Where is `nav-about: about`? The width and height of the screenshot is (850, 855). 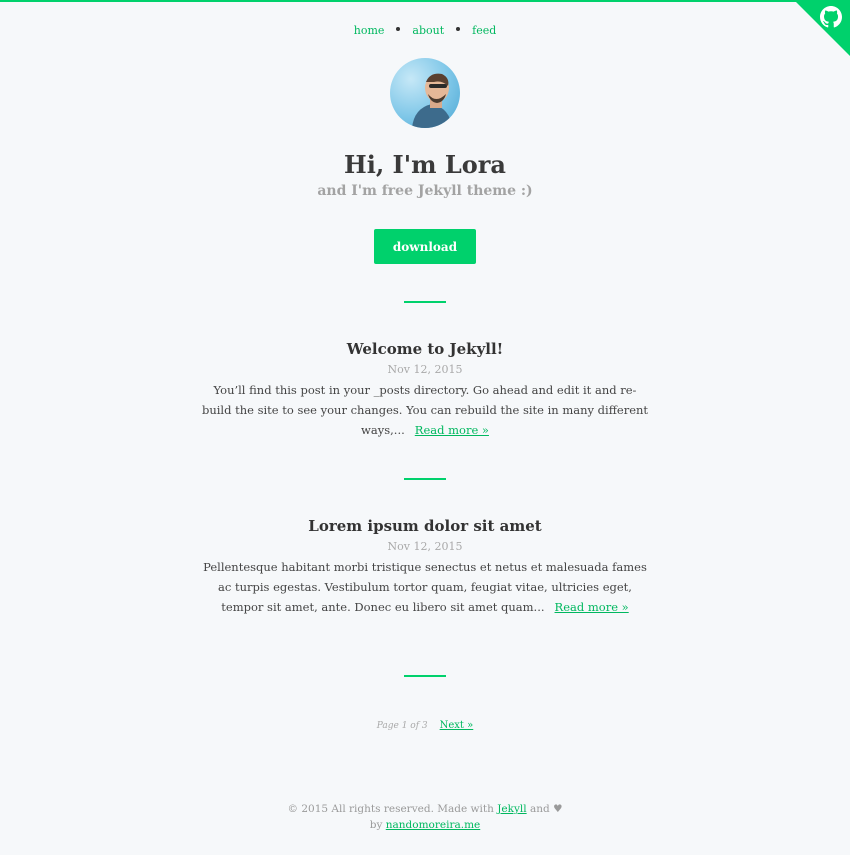 nav-about: about is located at coordinates (428, 30).